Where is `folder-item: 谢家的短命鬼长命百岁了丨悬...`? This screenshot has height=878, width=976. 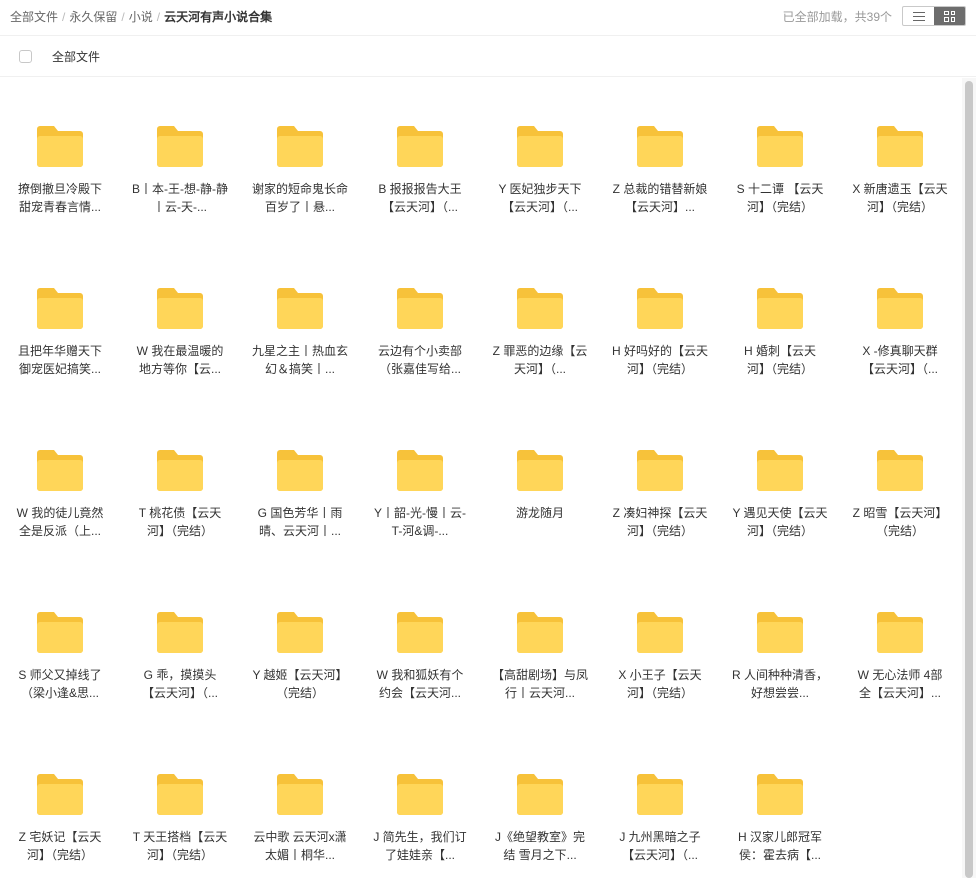
folder-item: 谢家的短命鬼长命百岁了丨悬... is located at coordinates (300, 159).